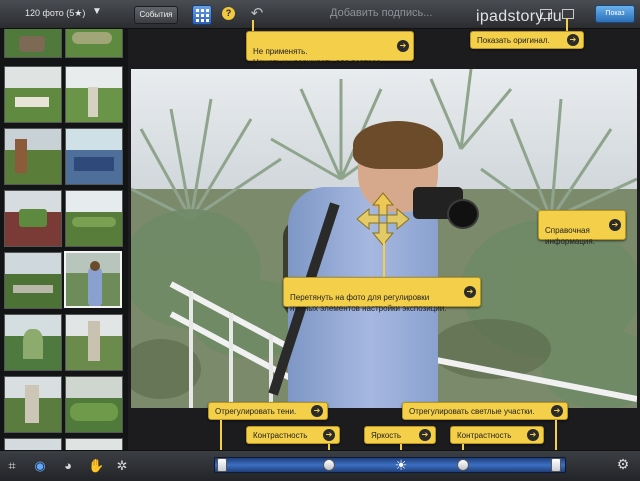  What do you see at coordinates (93, 279) in the screenshot?
I see `photo-thumbnail-selected` at bounding box center [93, 279].